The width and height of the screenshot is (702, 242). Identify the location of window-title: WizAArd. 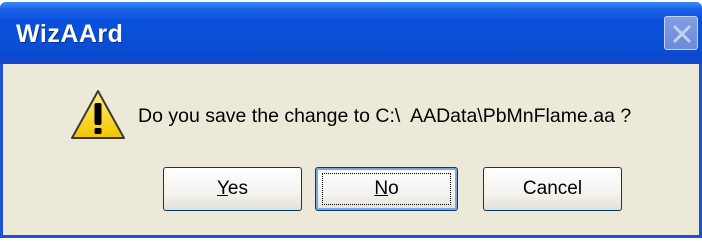
(70, 34).